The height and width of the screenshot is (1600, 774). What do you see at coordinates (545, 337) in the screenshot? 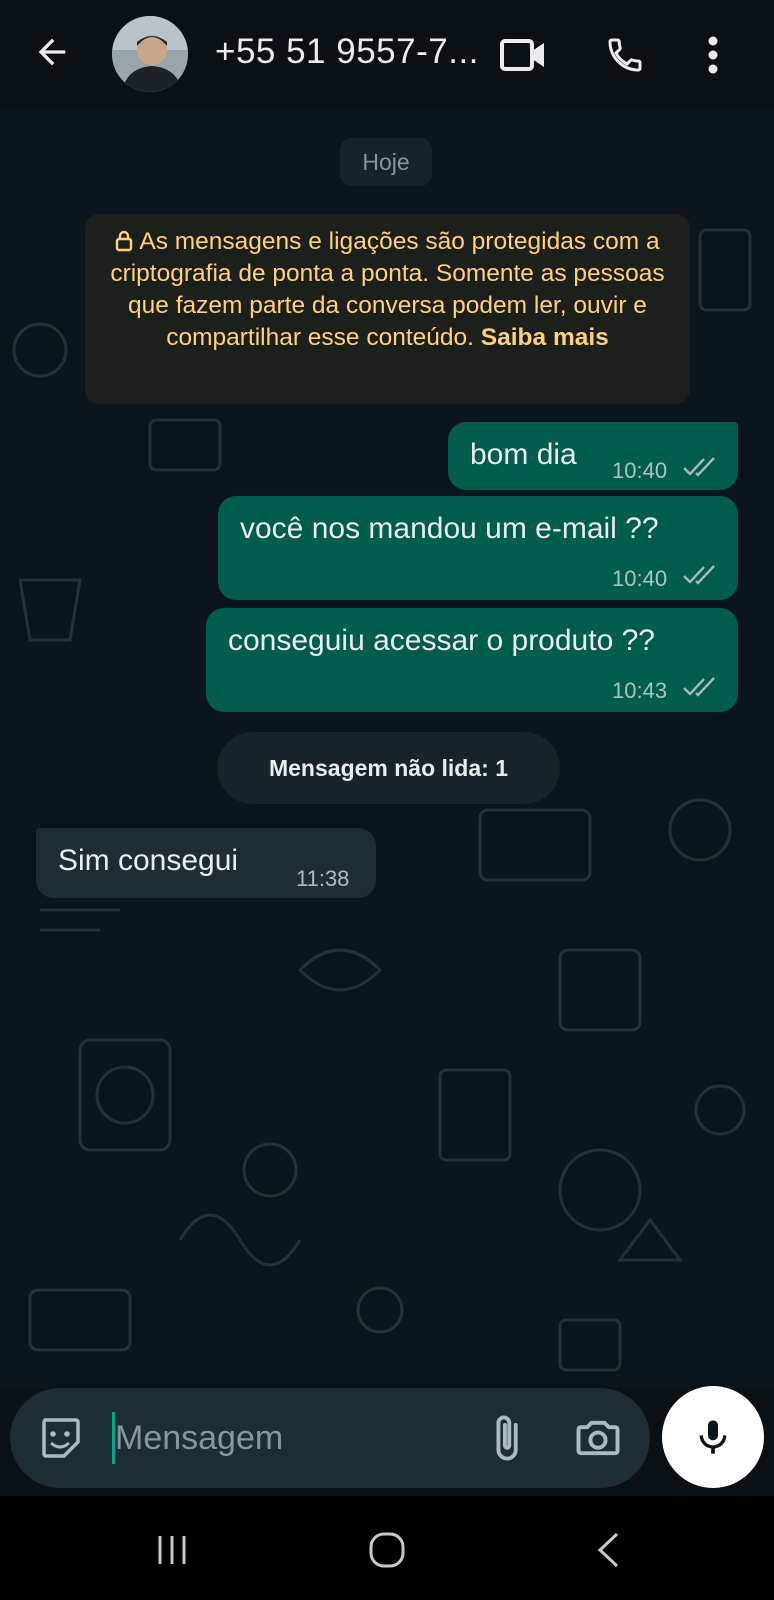
I see `learn-more-link: Saiba mais` at bounding box center [545, 337].